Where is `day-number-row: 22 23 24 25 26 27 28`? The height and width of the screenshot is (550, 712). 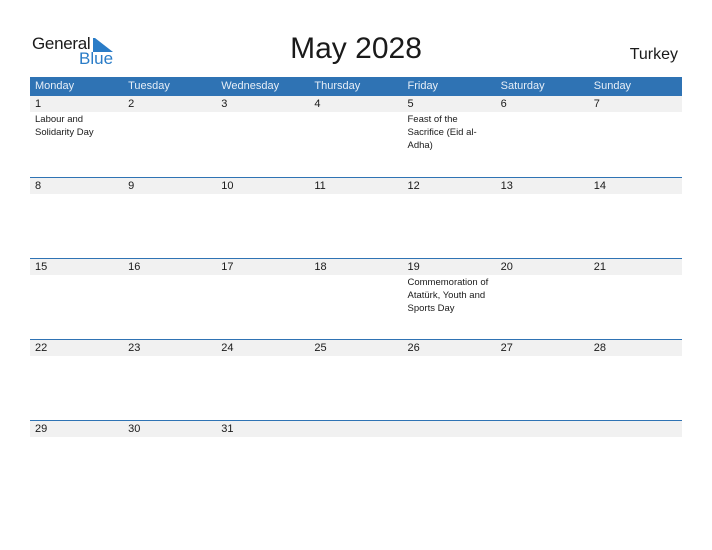
day-number-row: 22 23 24 25 26 27 28 is located at coordinates (356, 348).